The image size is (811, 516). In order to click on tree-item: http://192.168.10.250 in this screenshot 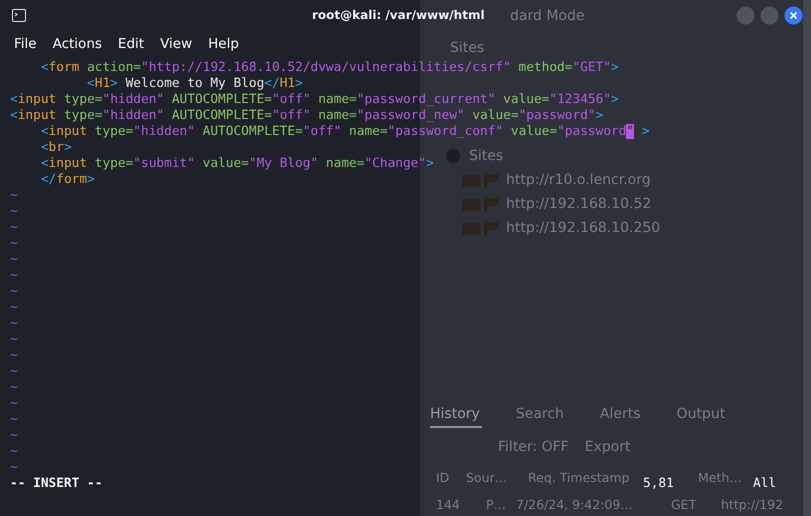, I will do `click(583, 228)`.